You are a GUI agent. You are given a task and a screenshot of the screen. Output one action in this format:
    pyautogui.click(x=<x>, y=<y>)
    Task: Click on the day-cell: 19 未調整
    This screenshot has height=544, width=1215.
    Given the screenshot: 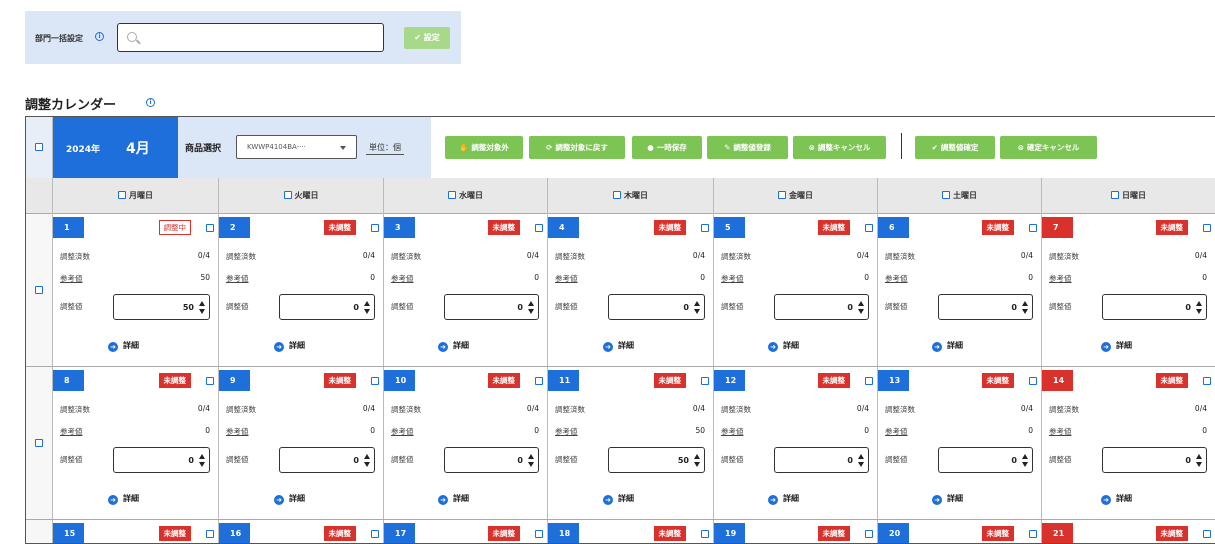 What is the action you would take?
    pyautogui.click(x=796, y=531)
    